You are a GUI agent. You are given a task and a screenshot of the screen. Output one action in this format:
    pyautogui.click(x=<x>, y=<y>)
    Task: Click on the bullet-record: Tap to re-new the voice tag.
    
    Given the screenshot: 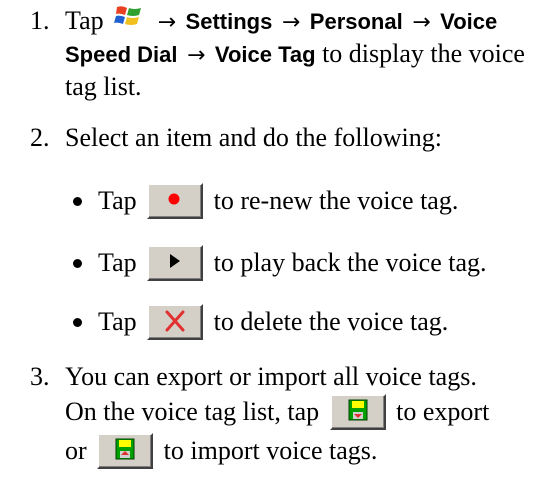 What is the action you would take?
    pyautogui.click(x=278, y=202)
    